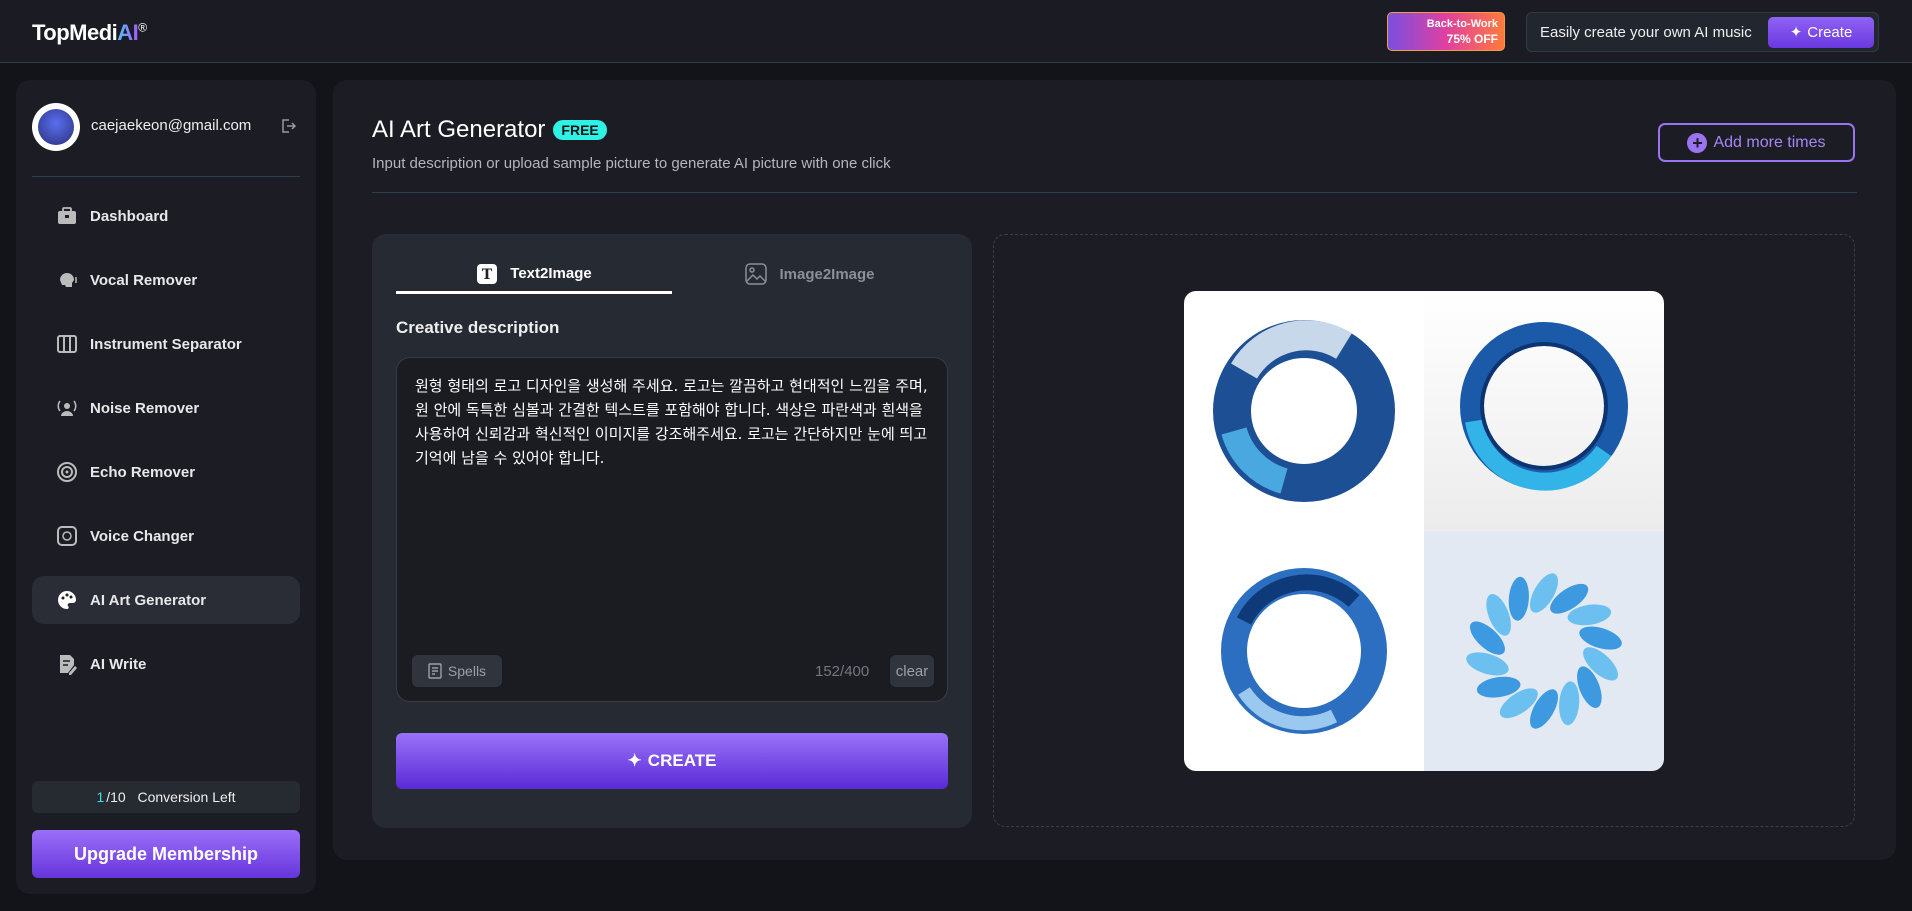 Image resolution: width=1912 pixels, height=911 pixels. I want to click on conversion-used: 1, so click(100, 797).